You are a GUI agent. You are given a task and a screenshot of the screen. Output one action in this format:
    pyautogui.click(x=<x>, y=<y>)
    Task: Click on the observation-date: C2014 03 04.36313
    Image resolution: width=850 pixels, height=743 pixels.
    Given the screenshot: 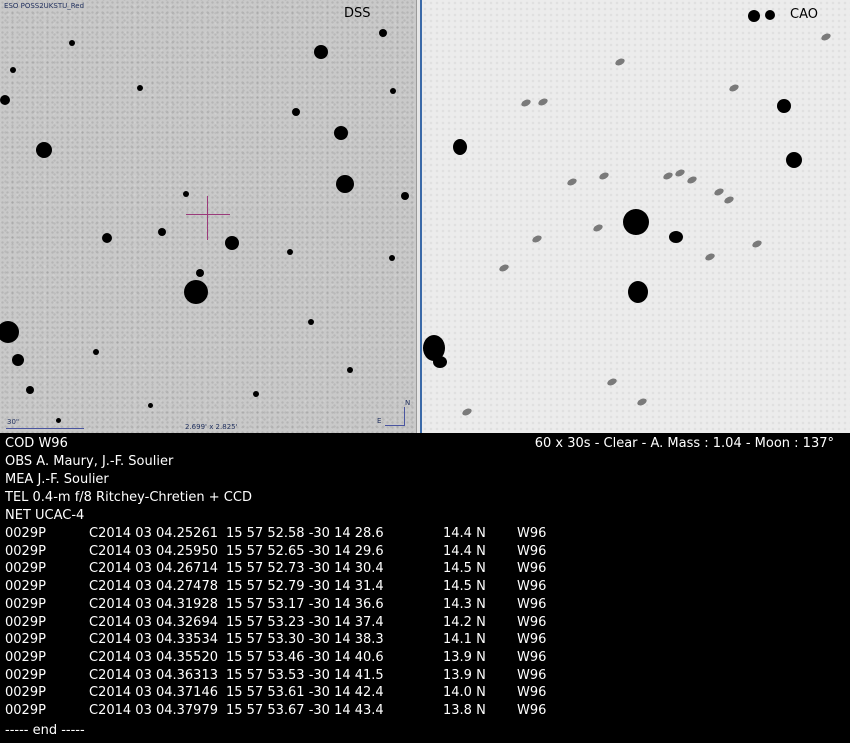 What is the action you would take?
    pyautogui.click(x=153, y=675)
    